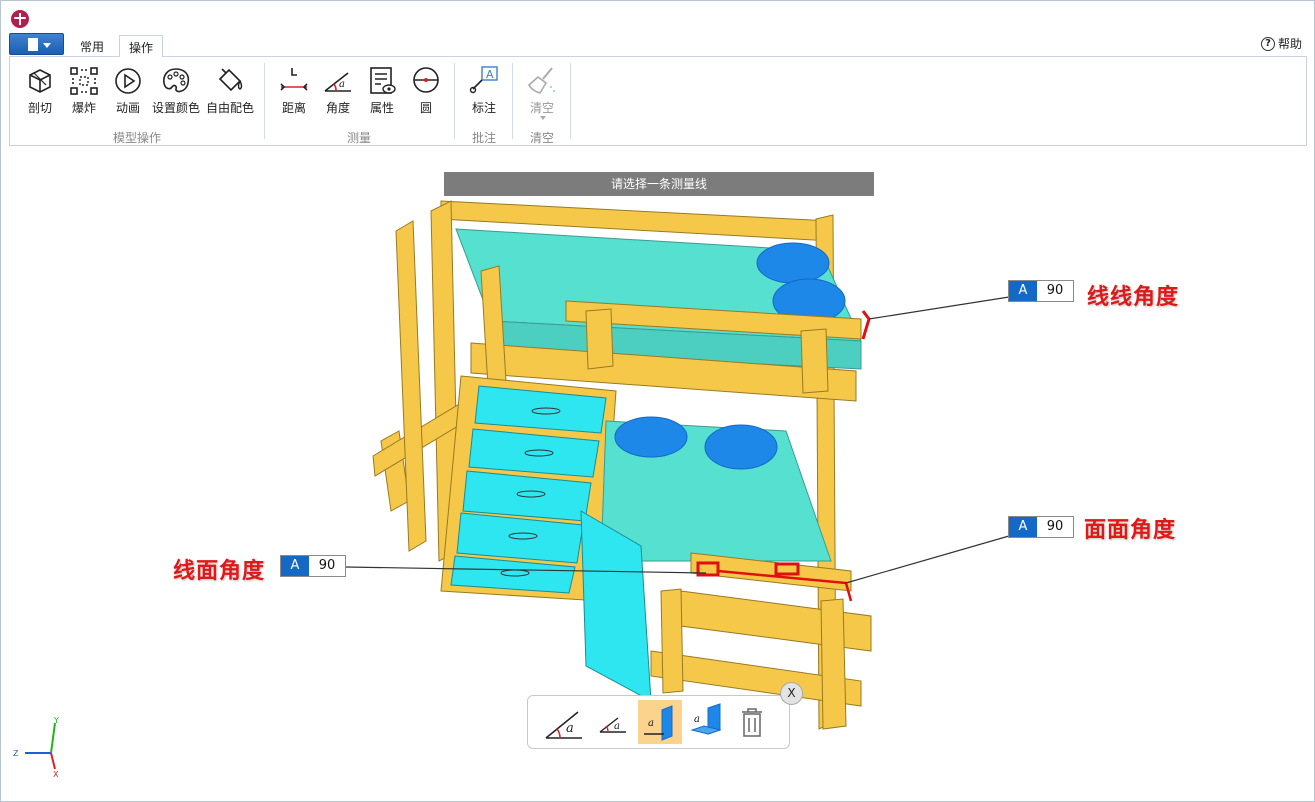  I want to click on angle-line-face-icon: a, so click(658, 723).